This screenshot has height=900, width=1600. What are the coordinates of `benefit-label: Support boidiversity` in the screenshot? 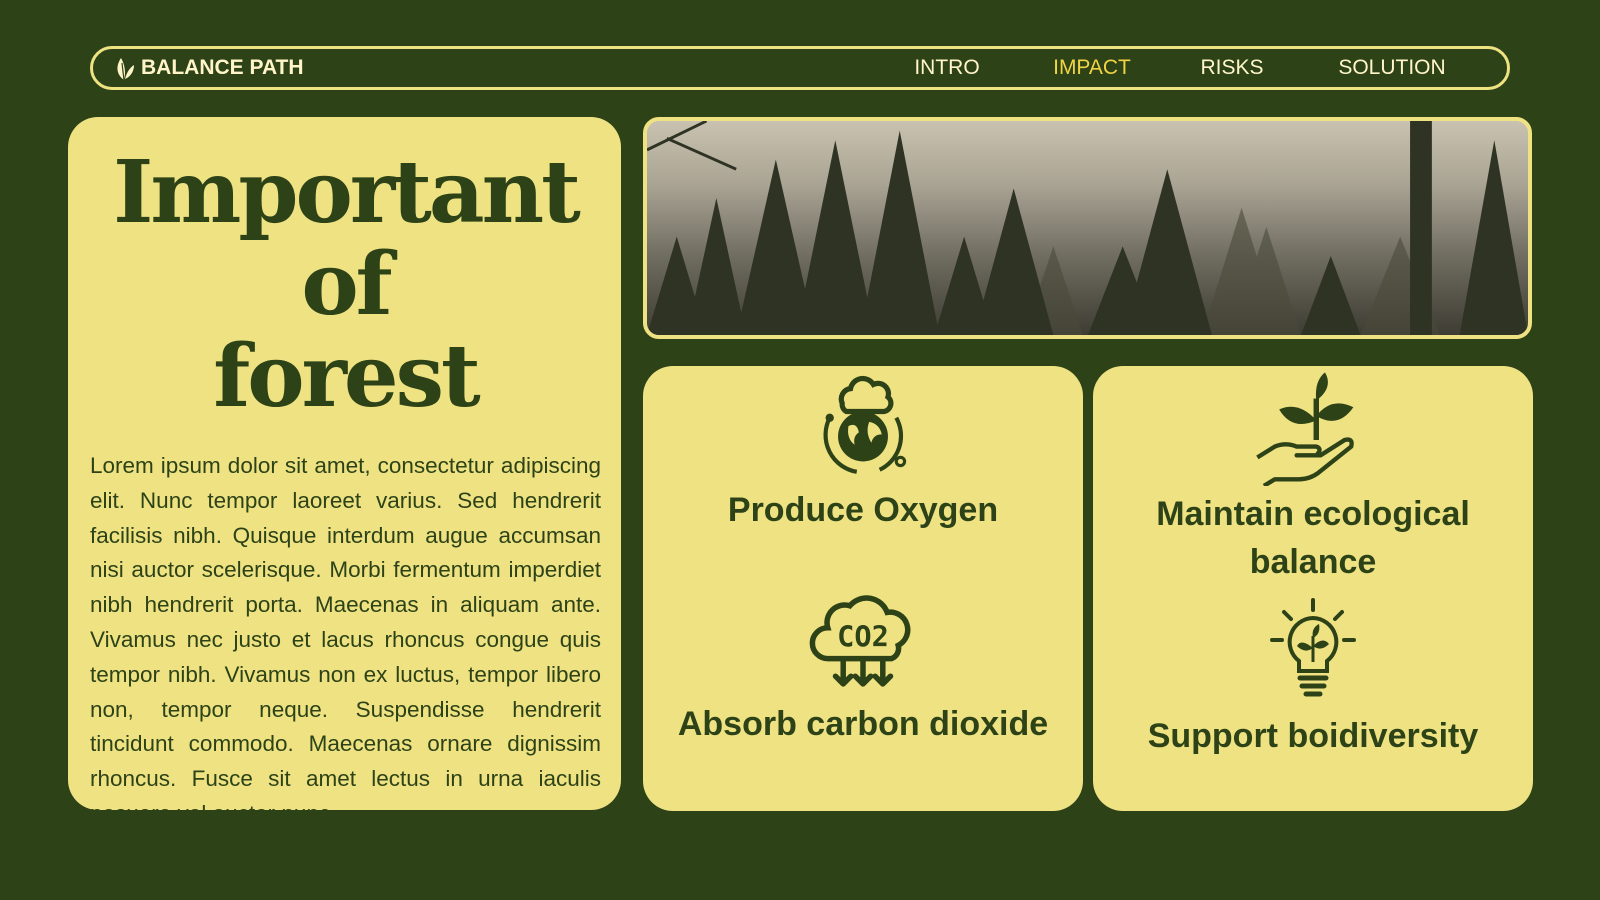 It's located at (1313, 736).